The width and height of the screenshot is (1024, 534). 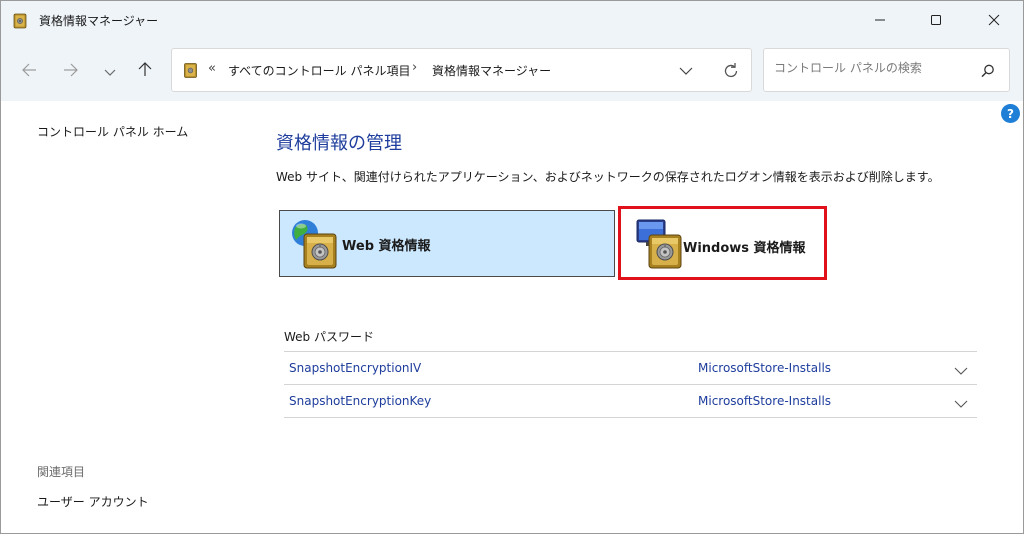 I want to click on up-arrow-icon, so click(x=145, y=71).